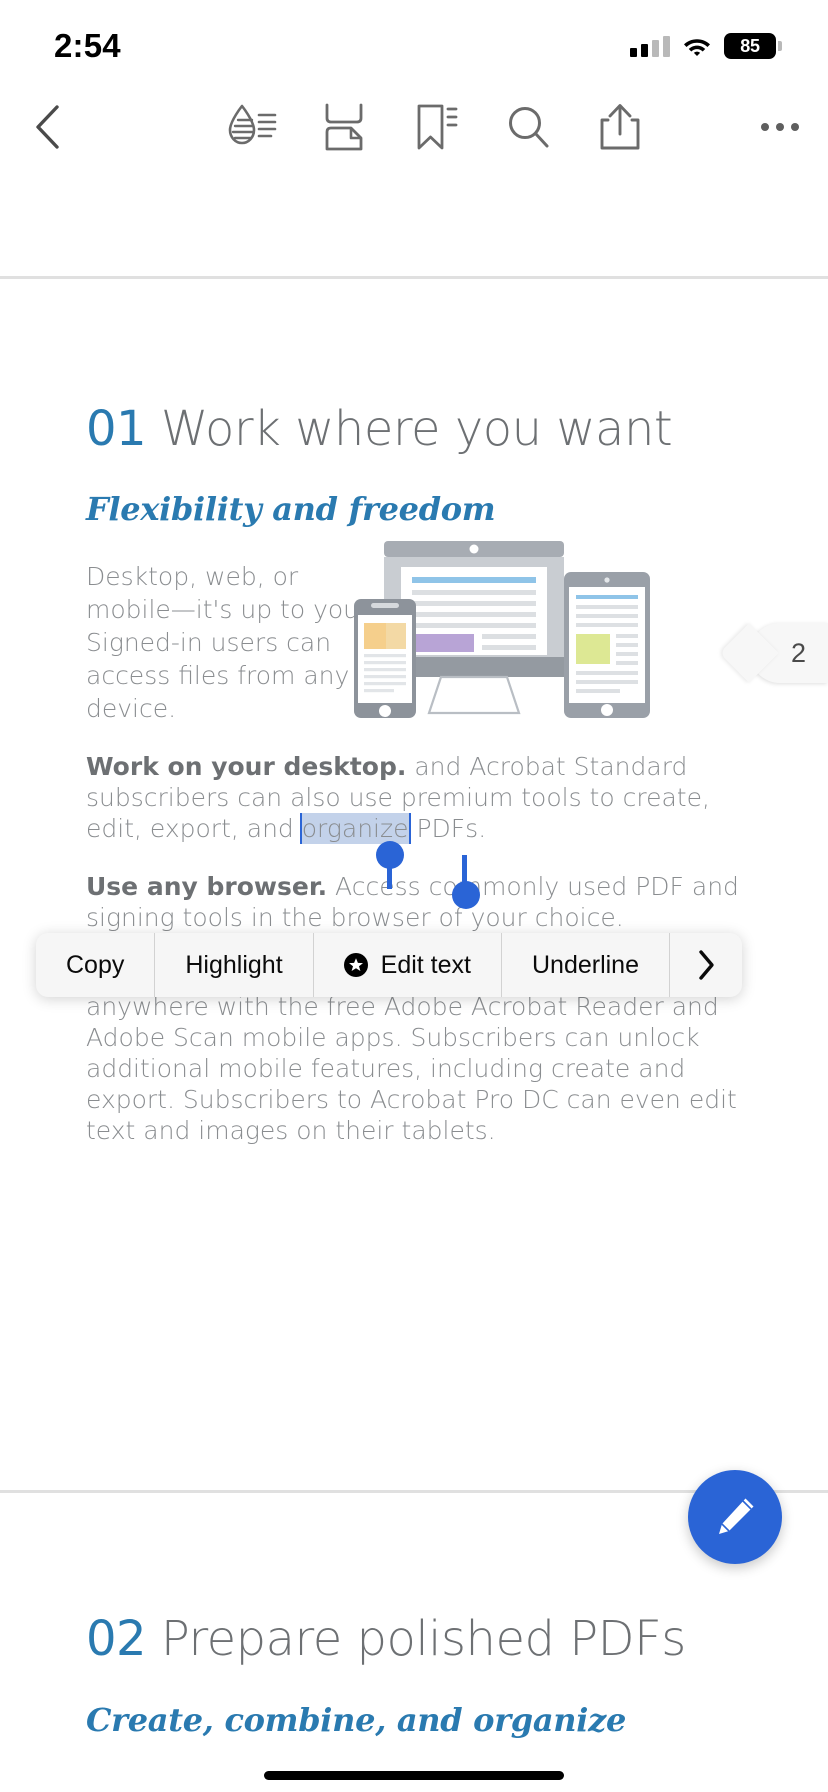 This screenshot has width=828, height=1792. I want to click on paragraph-text-desktop-after: PDFs., so click(447, 828).